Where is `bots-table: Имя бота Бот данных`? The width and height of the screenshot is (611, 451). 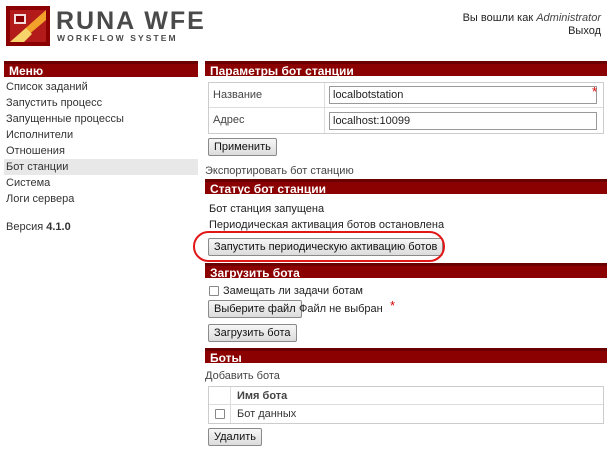 bots-table: Имя бота Бот данных is located at coordinates (406, 405).